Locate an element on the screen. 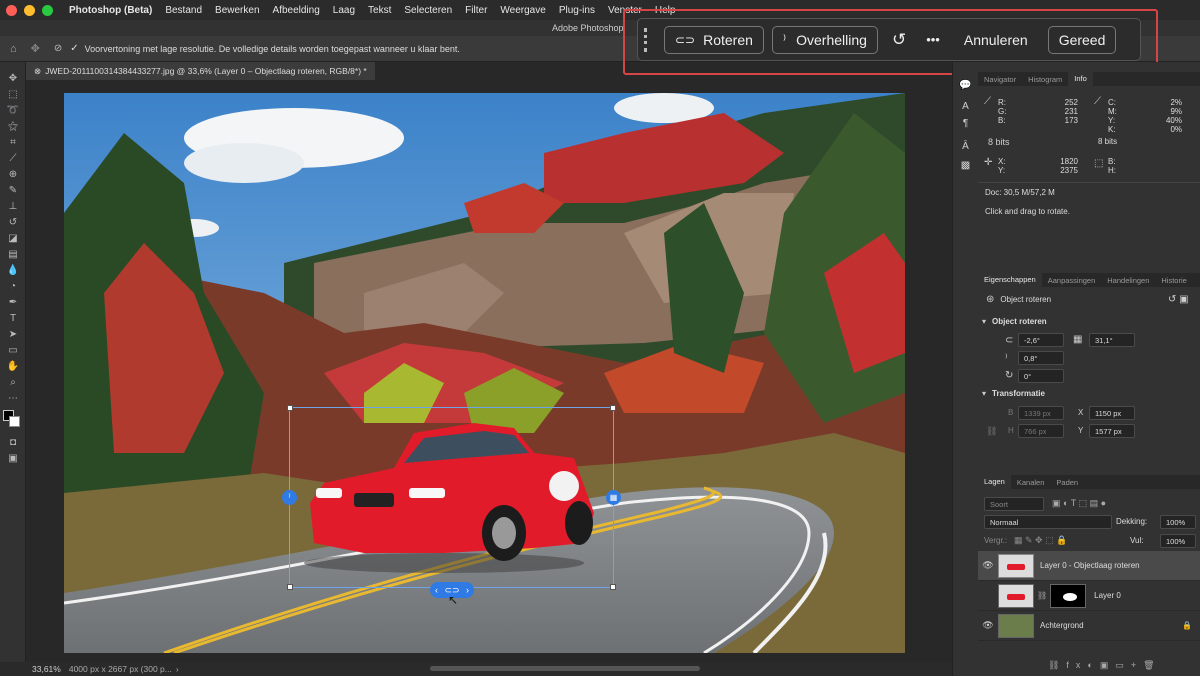 The height and width of the screenshot is (676, 1200). tilt-handle-icon: ⁾ is located at coordinates (289, 497).